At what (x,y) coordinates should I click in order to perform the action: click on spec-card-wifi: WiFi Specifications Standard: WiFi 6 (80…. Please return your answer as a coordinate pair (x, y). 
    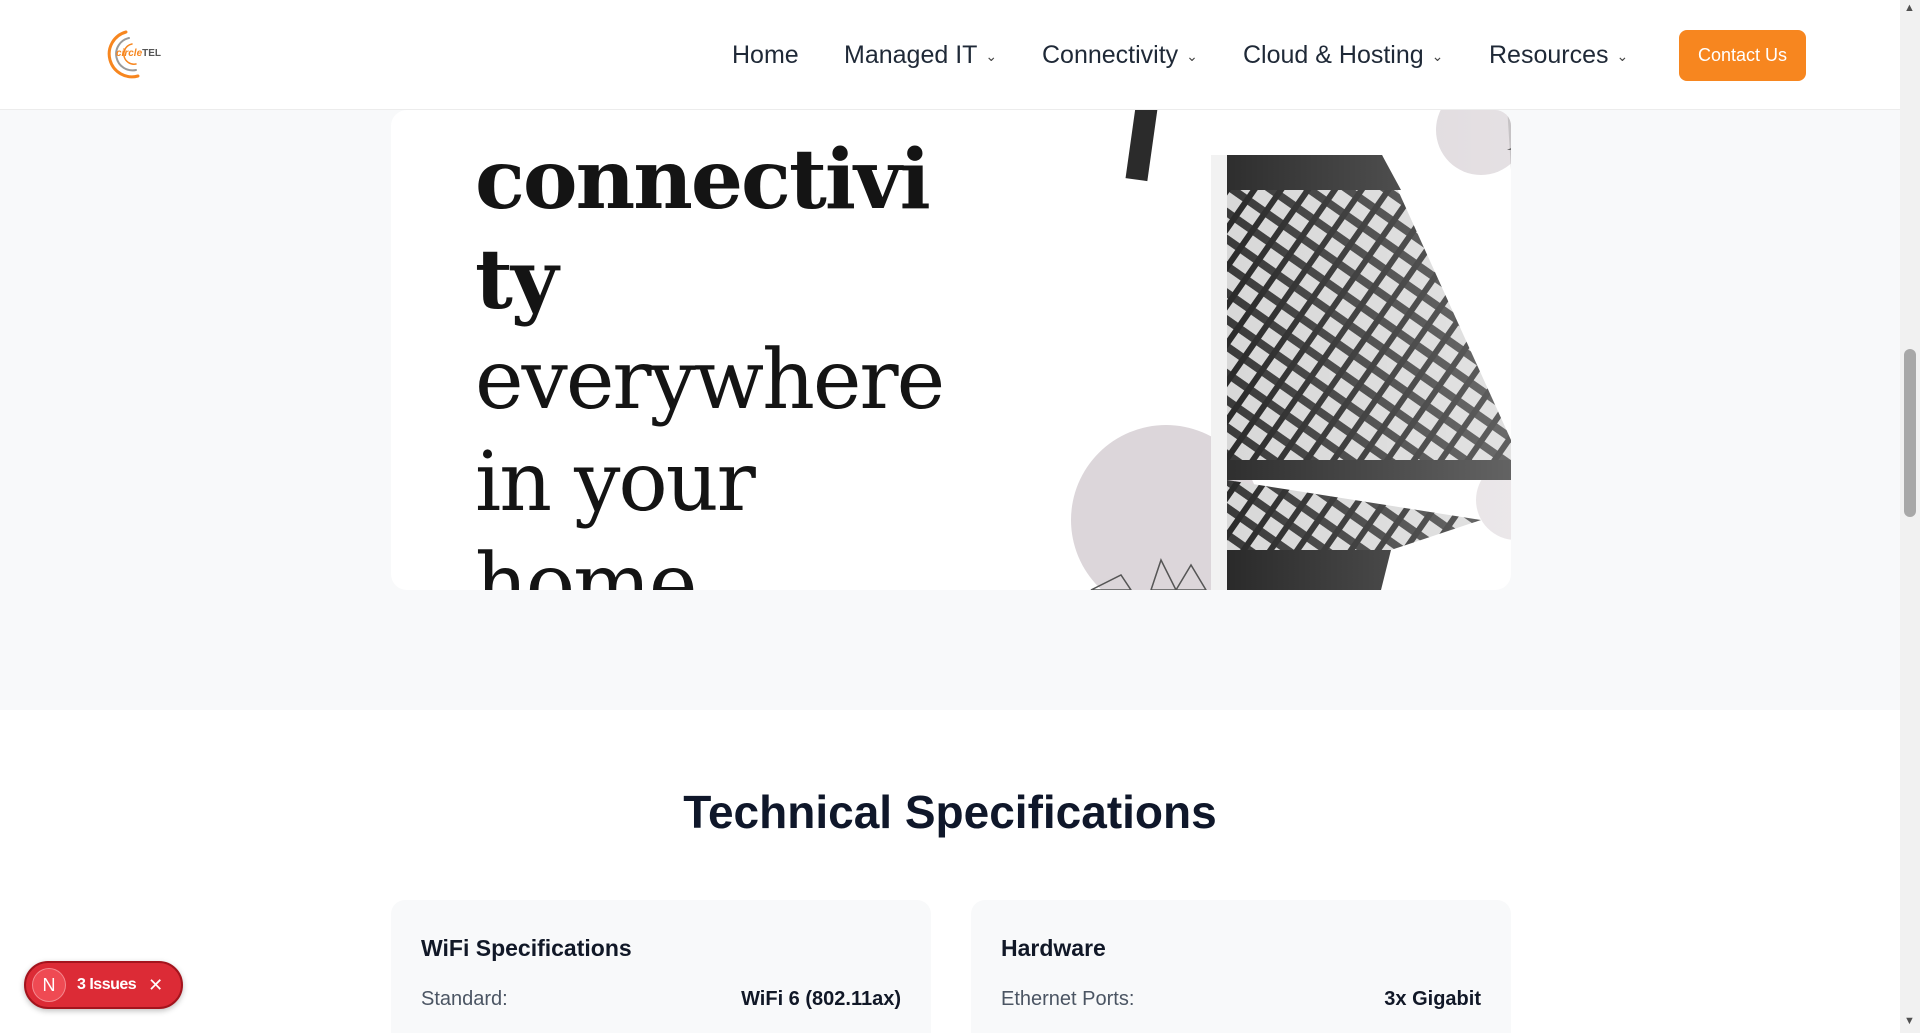
    Looking at the image, I should click on (661, 966).